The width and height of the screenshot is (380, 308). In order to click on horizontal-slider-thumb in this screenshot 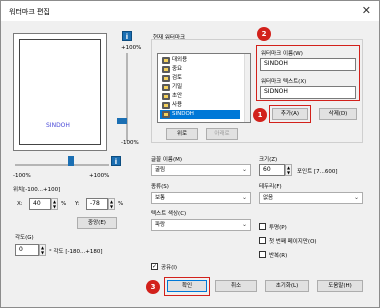, I will do `click(71, 161)`.